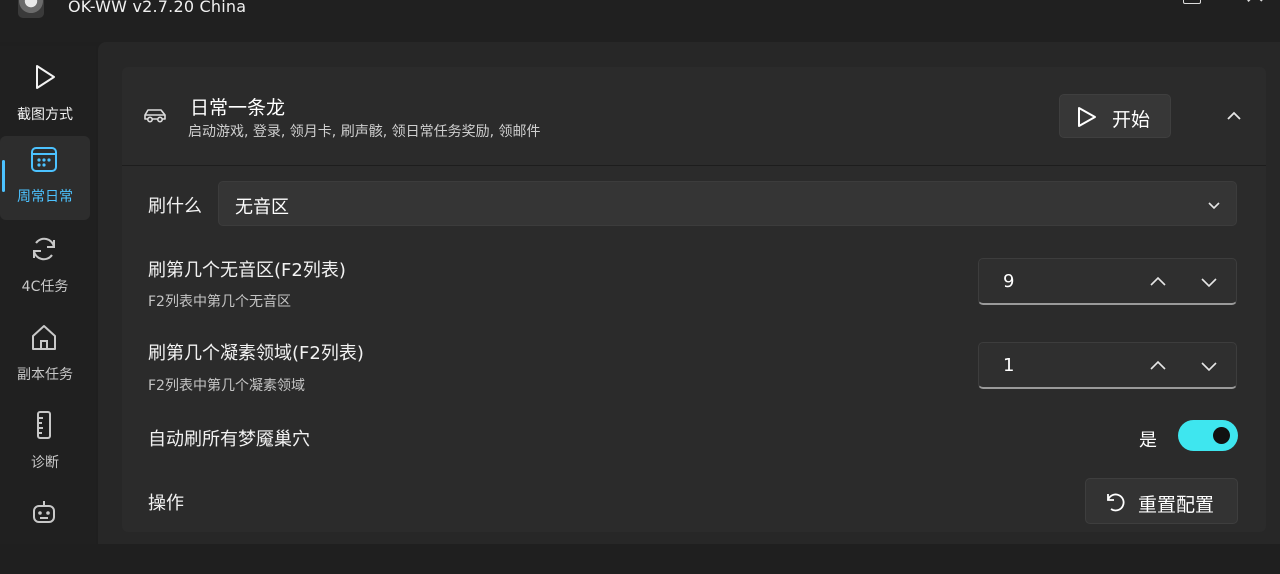  What do you see at coordinates (45, 375) in the screenshot?
I see `sidebar-item-label: 副本任务` at bounding box center [45, 375].